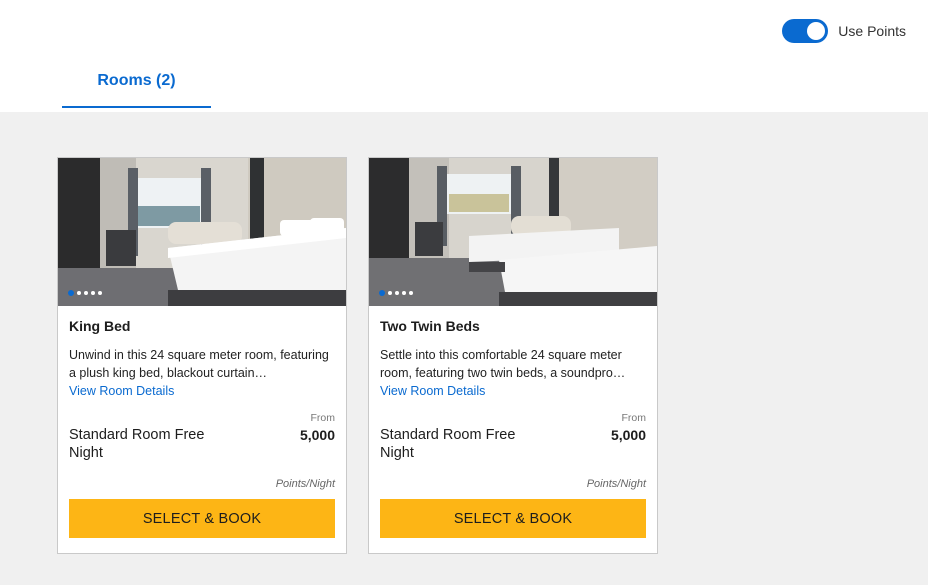 This screenshot has width=928, height=585. What do you see at coordinates (100, 326) in the screenshot?
I see `room-title: King Bed` at bounding box center [100, 326].